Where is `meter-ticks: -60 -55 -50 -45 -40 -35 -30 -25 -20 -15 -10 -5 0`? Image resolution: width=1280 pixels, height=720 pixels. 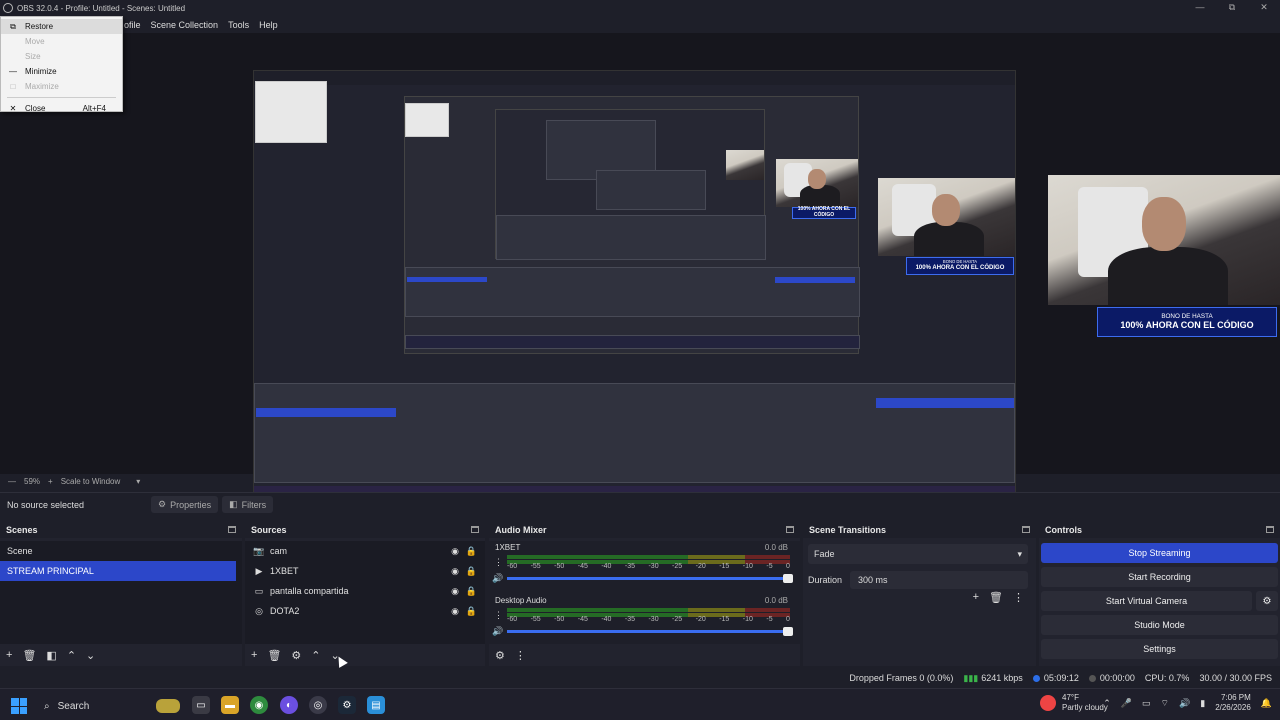
meter-ticks: -60 -55 -50 -45 -40 -35 -30 -25 -20 -15 -10 -5 0 is located at coordinates (648, 619).